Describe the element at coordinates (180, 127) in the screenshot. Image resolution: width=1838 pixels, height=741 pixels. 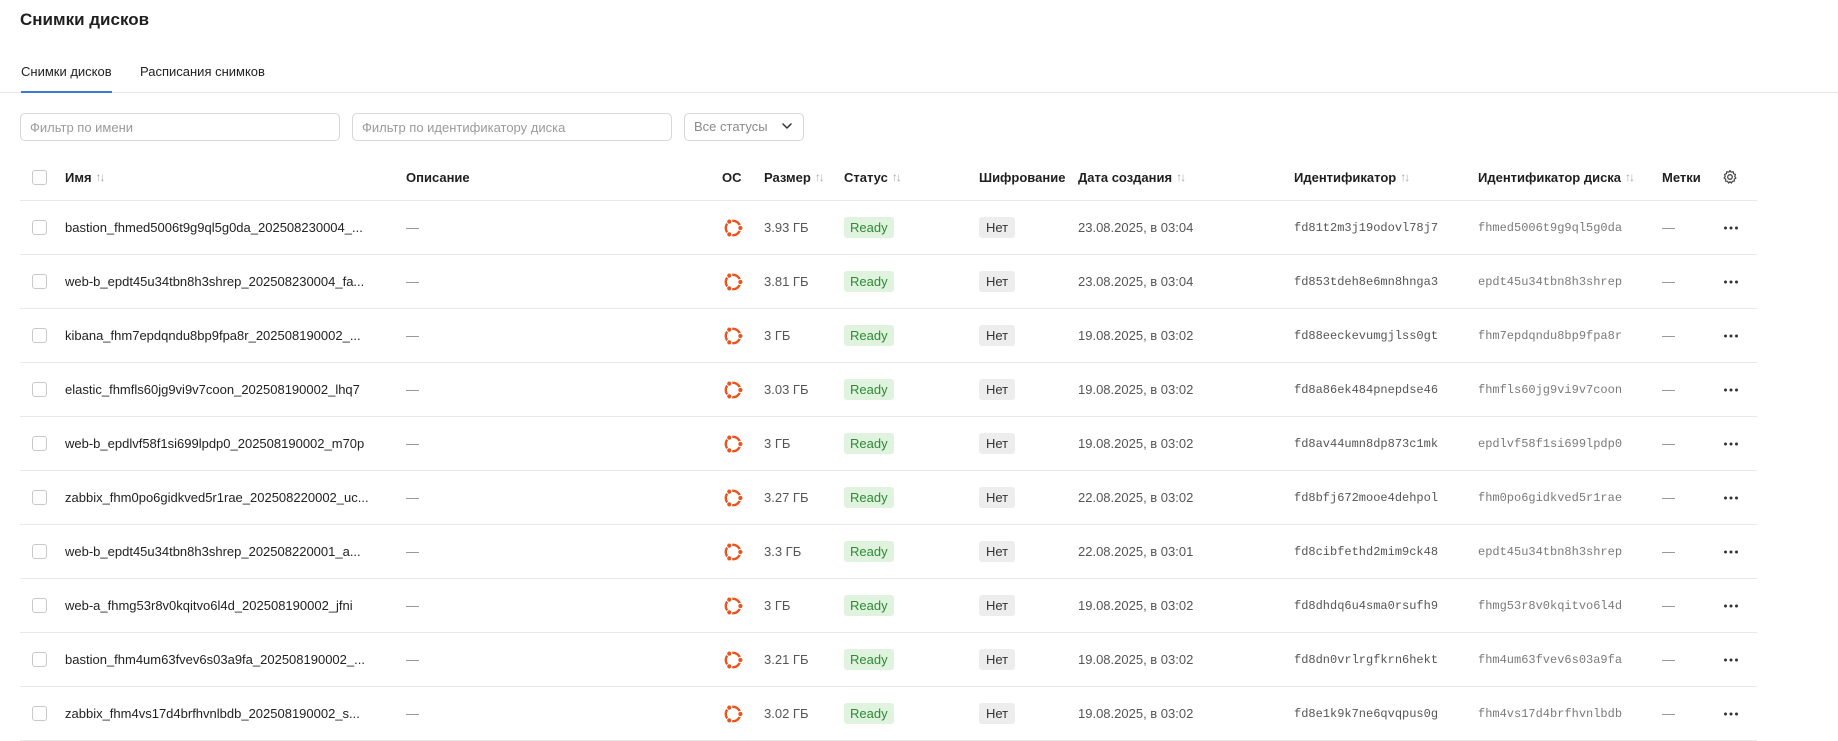
I see `name-filter-input` at that location.